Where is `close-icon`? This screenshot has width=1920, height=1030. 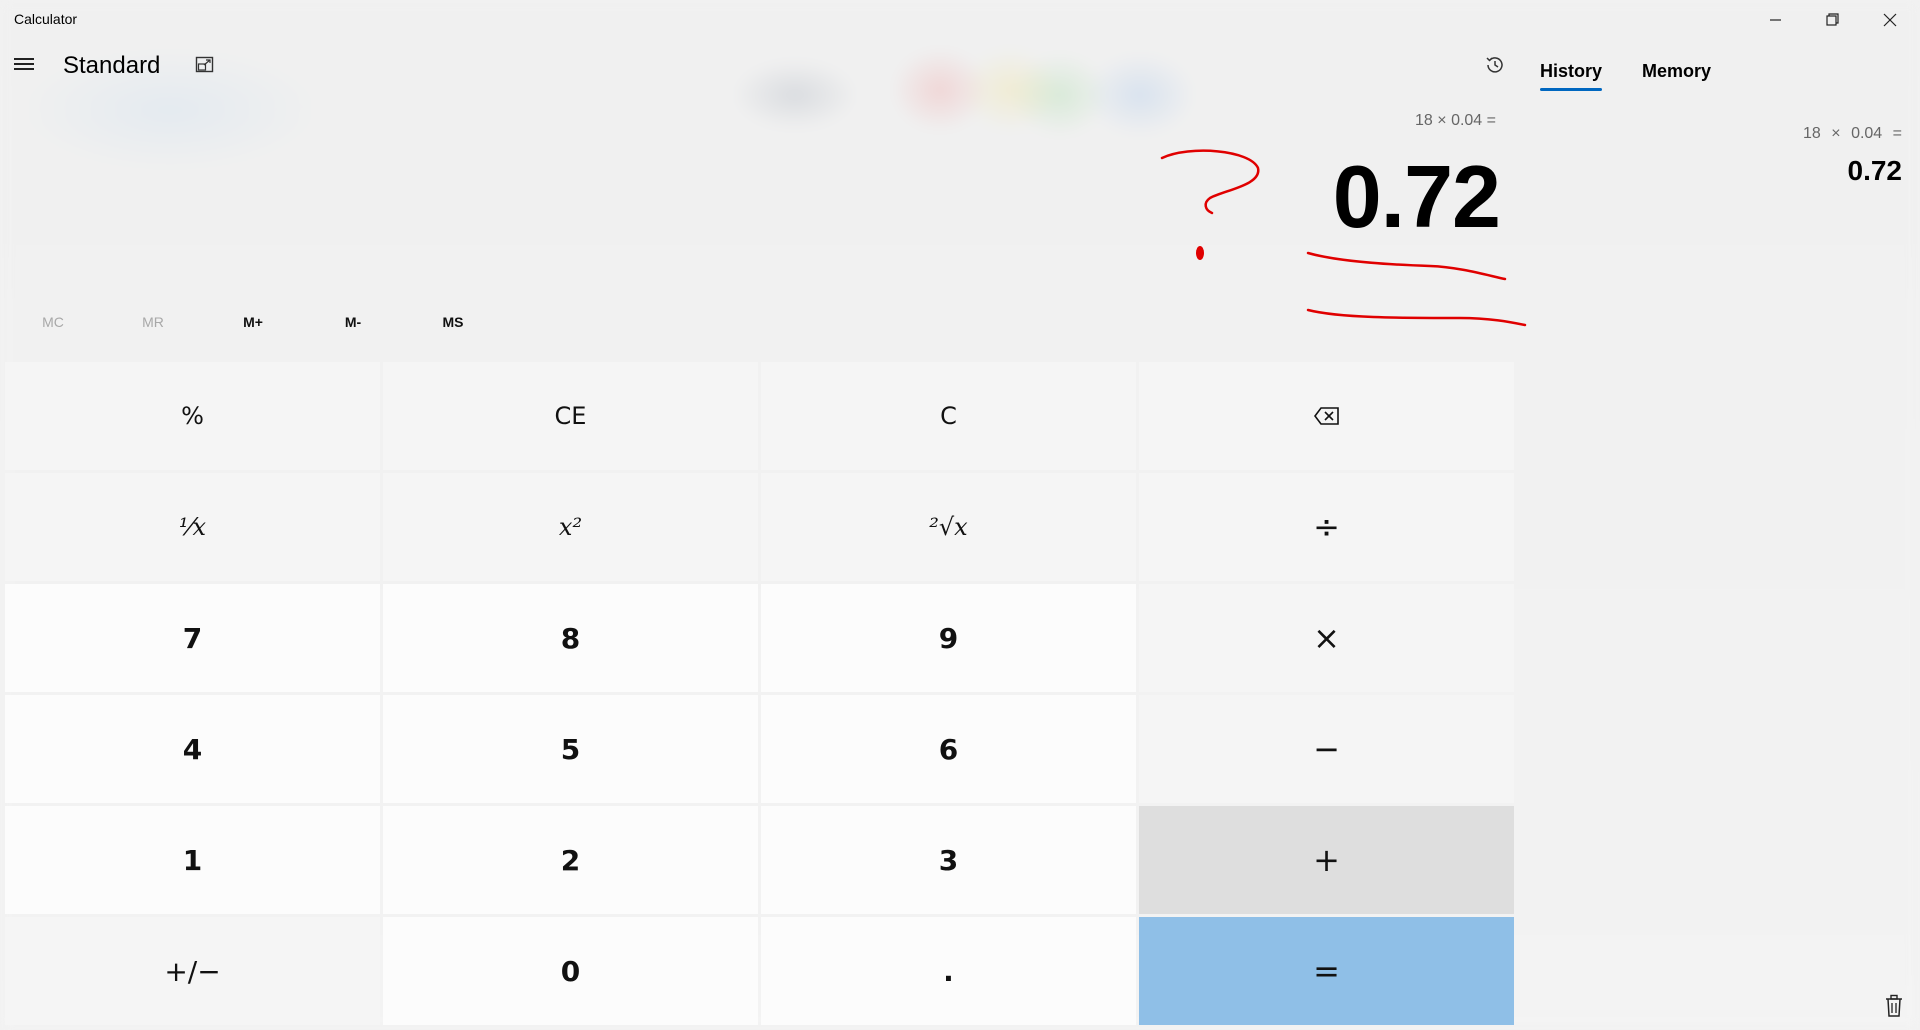
close-icon is located at coordinates (1890, 20).